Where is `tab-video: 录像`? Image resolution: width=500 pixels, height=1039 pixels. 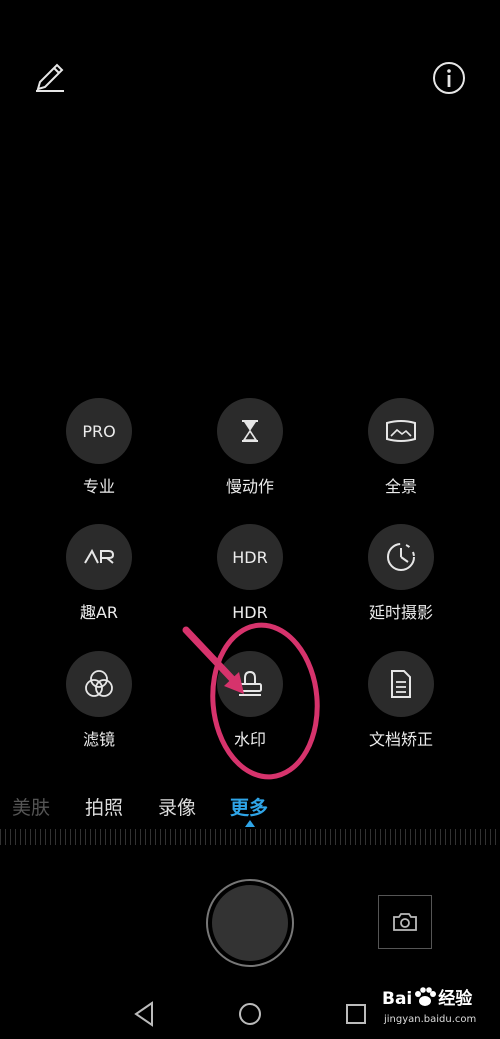 tab-video: 录像 is located at coordinates (177, 806).